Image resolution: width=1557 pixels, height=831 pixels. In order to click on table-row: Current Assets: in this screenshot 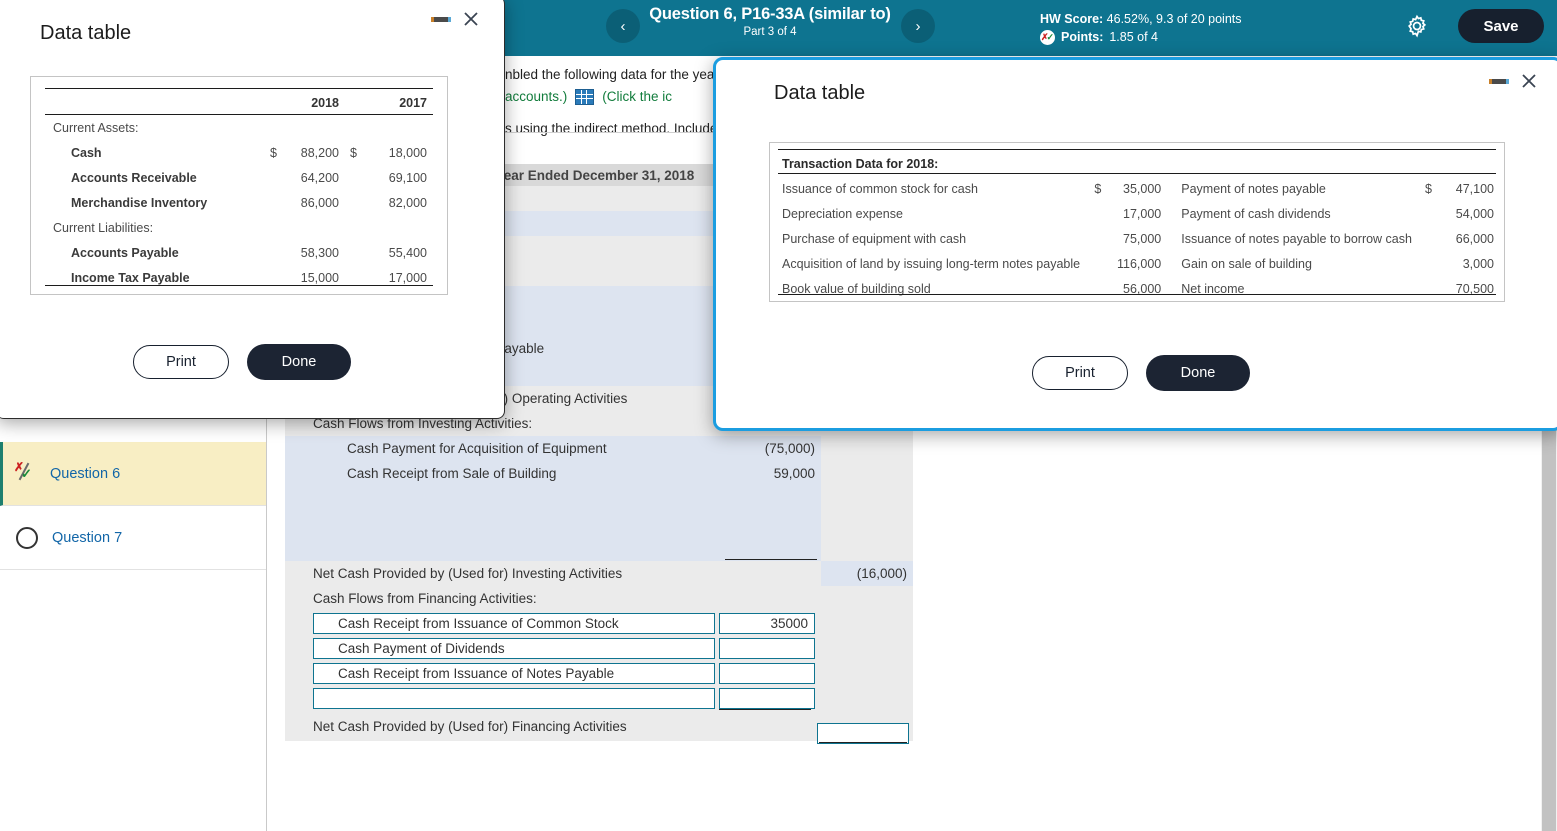, I will do `click(239, 127)`.